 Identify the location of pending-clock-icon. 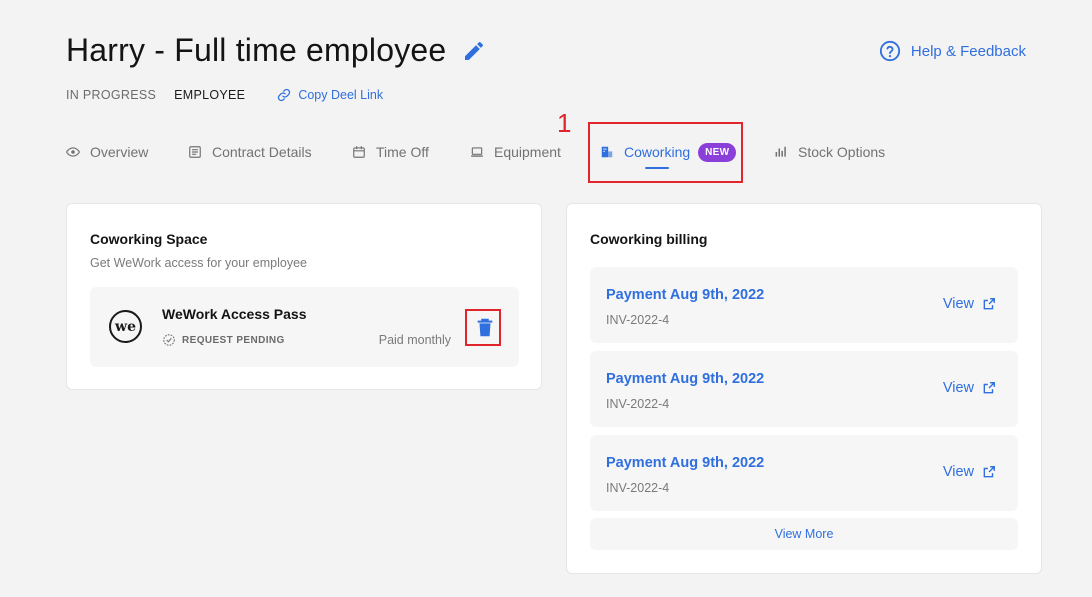
(169, 340).